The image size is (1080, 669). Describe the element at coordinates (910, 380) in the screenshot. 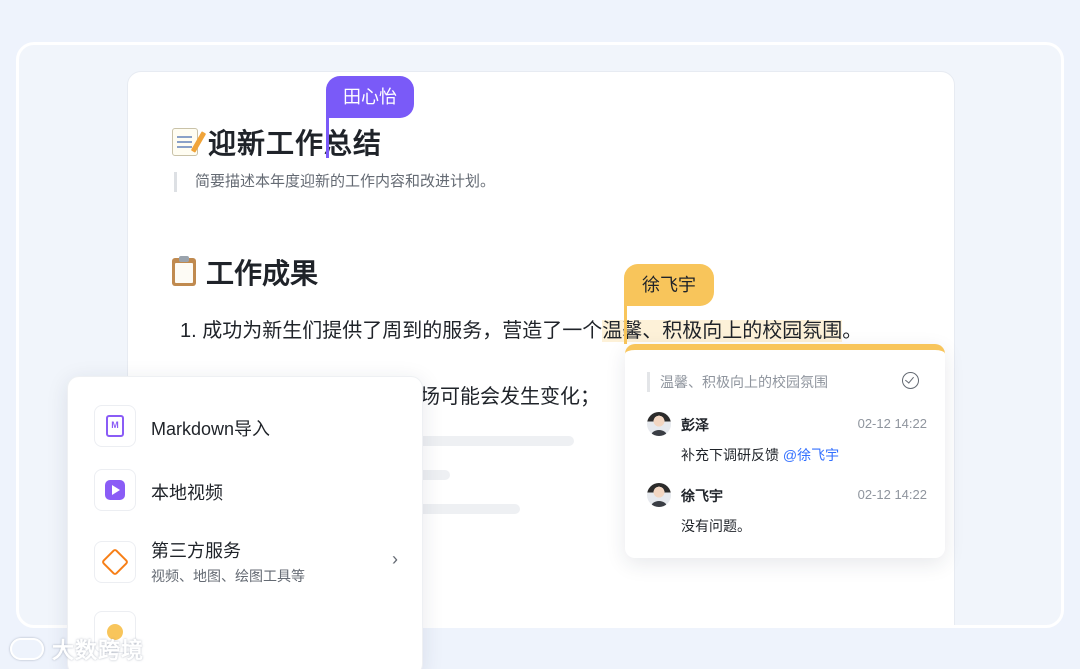

I see `check-circle-icon` at that location.